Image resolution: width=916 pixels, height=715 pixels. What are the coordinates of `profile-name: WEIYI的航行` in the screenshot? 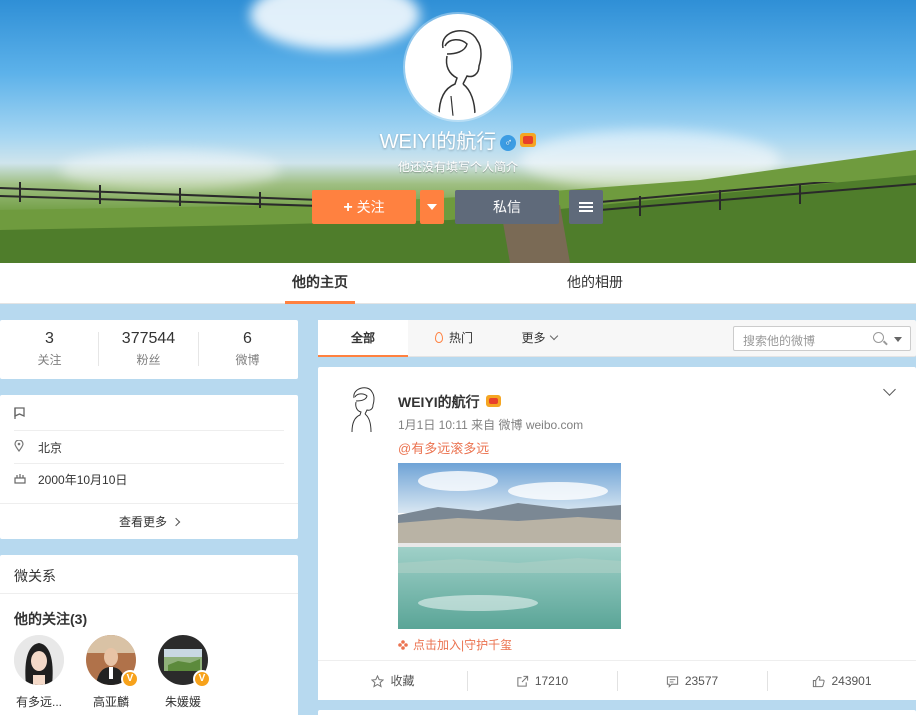 It's located at (438, 142).